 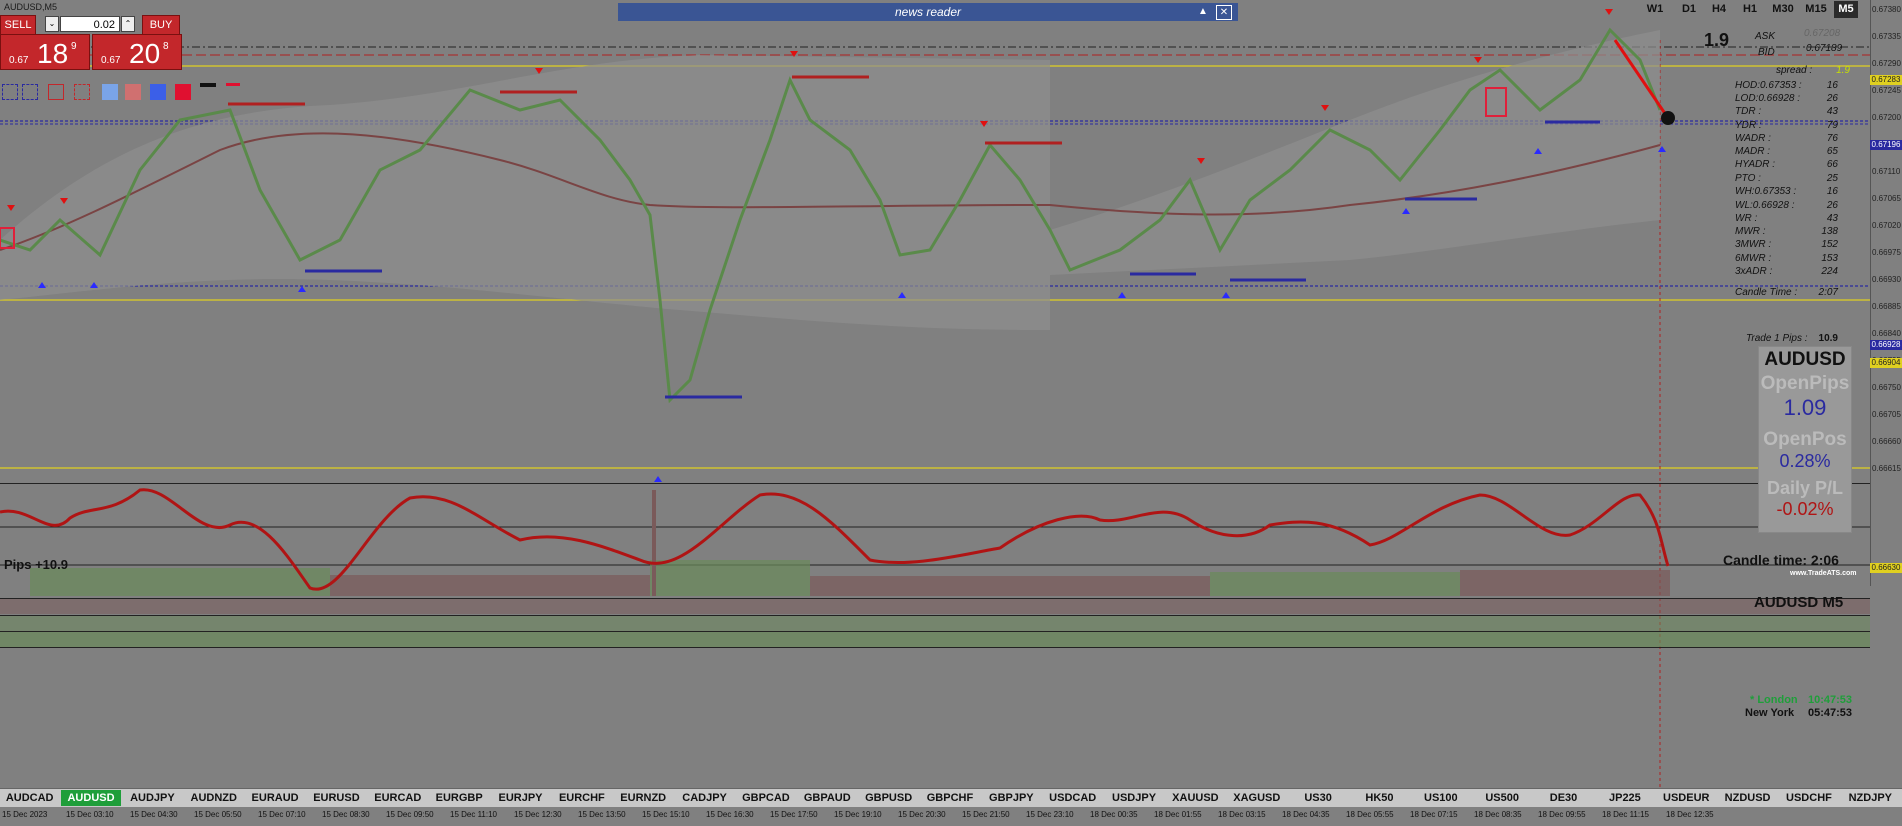 What do you see at coordinates (1886, 441) in the screenshot?
I see `price-axis-label: 0.66660` at bounding box center [1886, 441].